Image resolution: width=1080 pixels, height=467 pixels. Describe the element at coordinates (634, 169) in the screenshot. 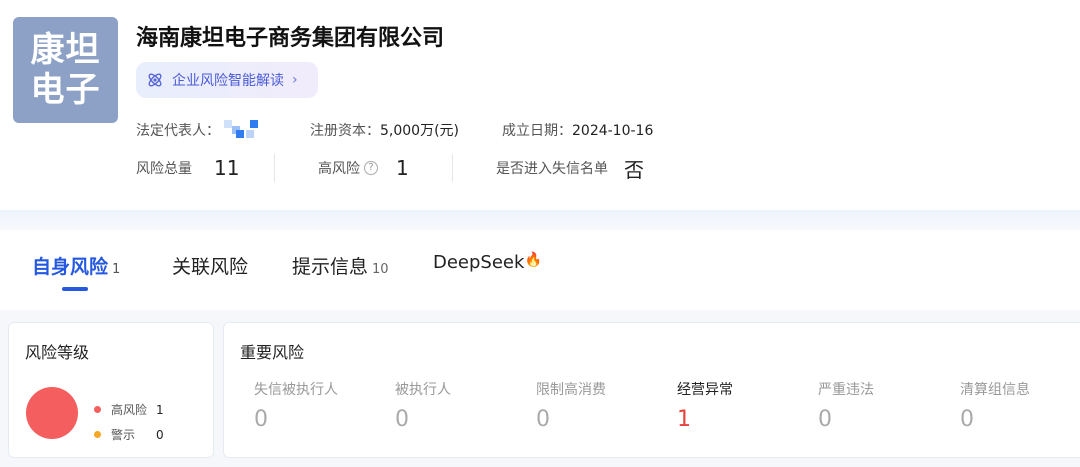

I see `blacklist-value: 否` at that location.